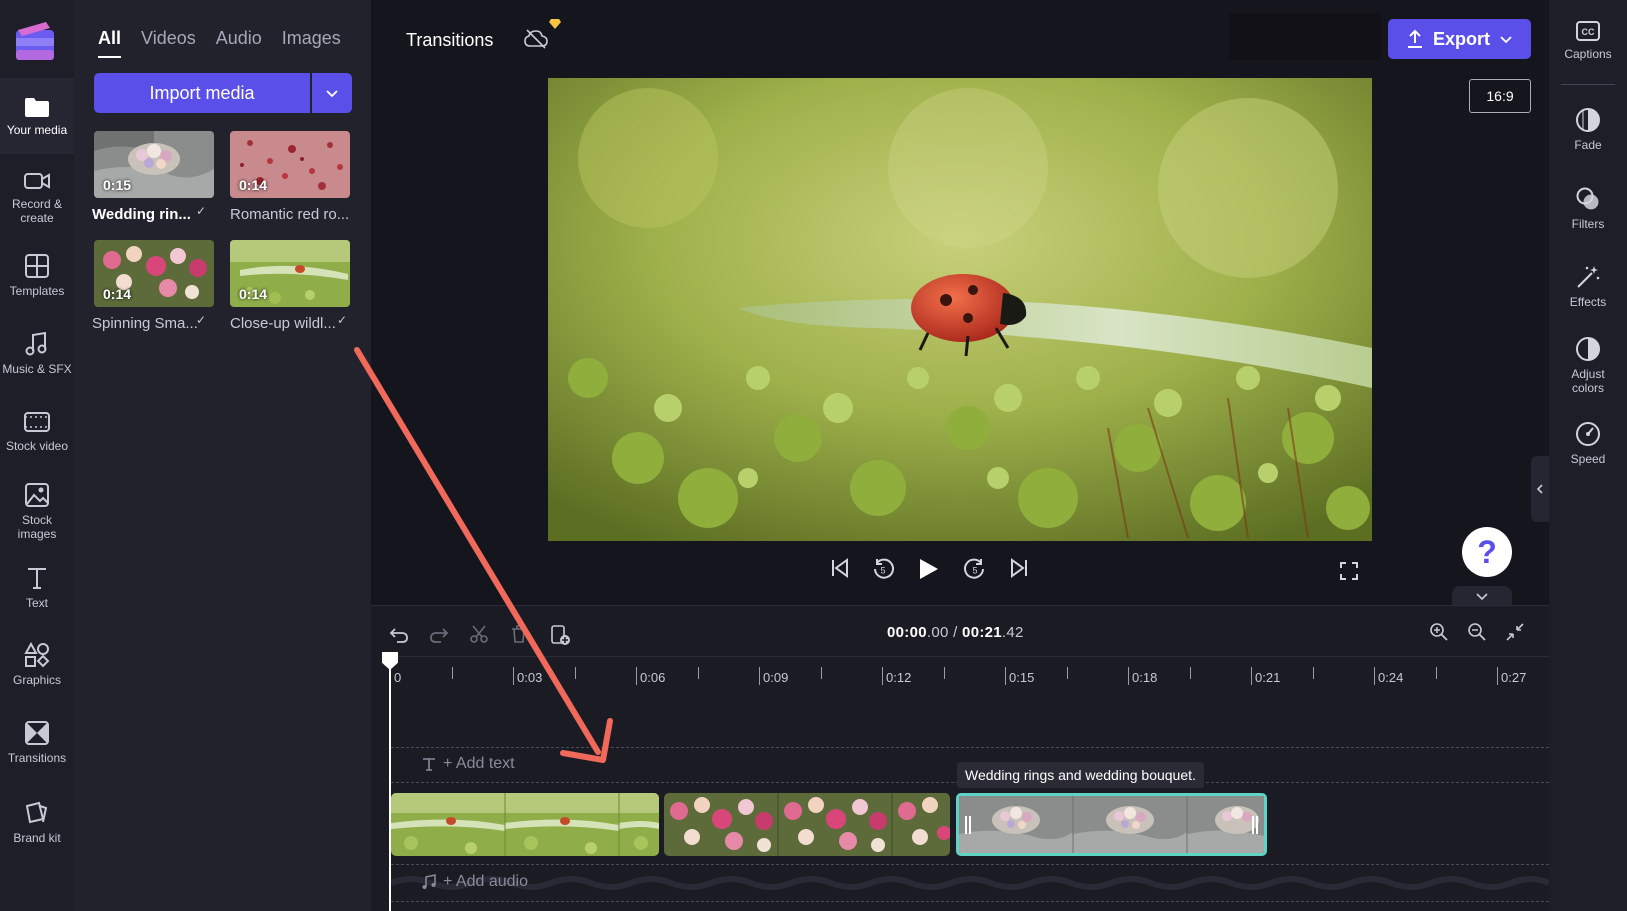  What do you see at coordinates (1588, 120) in the screenshot?
I see `fade-icon` at bounding box center [1588, 120].